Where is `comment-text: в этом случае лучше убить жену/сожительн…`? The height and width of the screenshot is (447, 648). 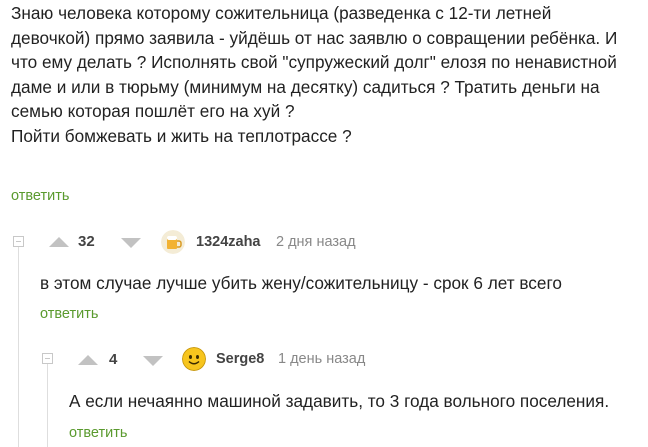 comment-text: в этом случае лучше убить жену/сожительн… is located at coordinates (301, 283).